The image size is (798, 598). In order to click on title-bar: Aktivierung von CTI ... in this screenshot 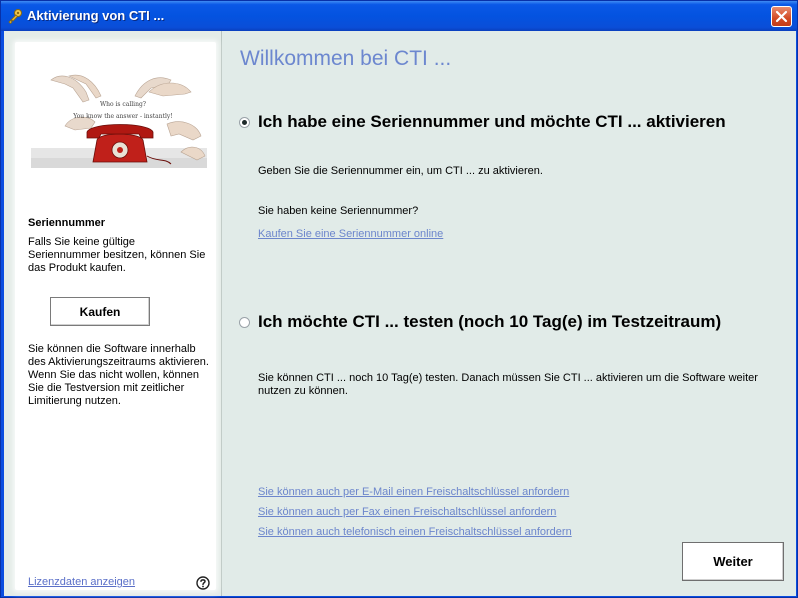, I will do `click(399, 16)`.